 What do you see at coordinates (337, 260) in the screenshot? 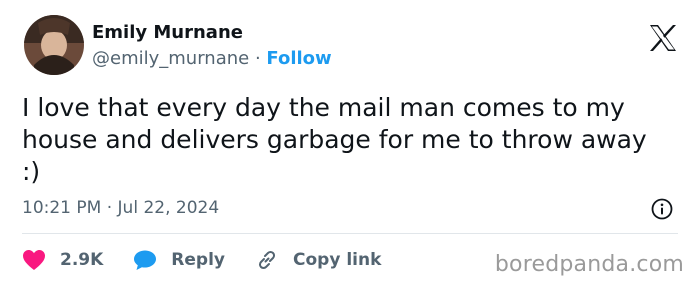
I see `copy-link-label: Copy link` at bounding box center [337, 260].